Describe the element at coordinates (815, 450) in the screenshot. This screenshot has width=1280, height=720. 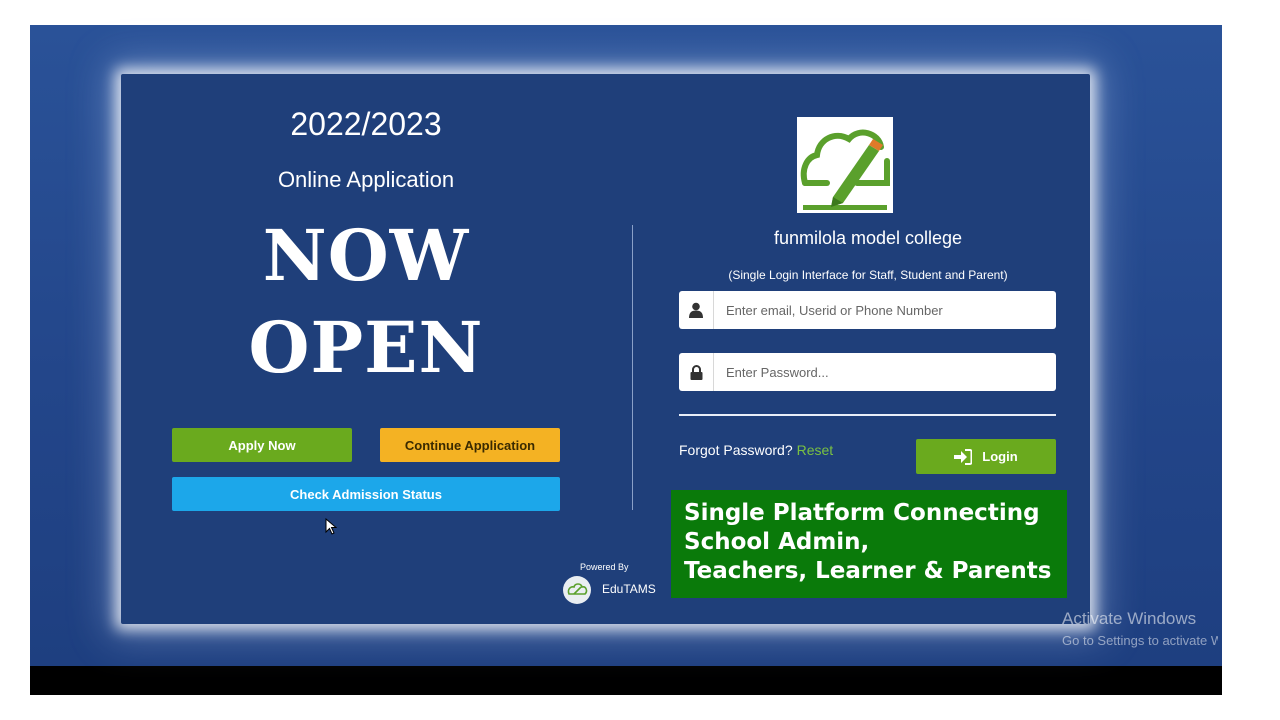
I see `reset-link: Reset` at that location.